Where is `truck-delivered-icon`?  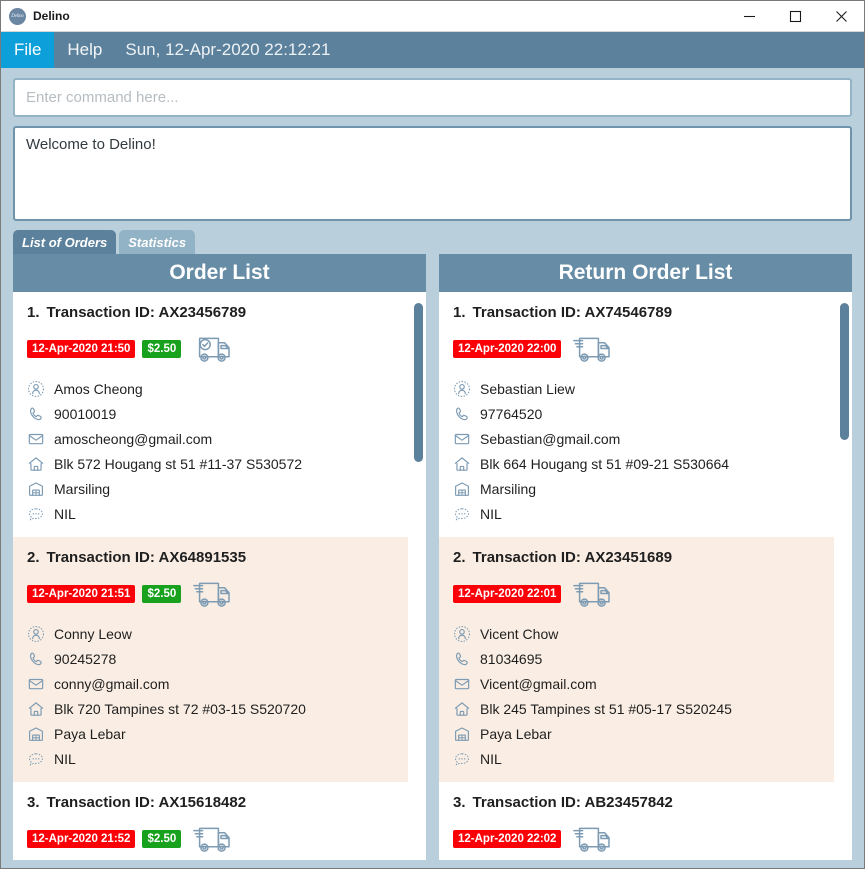
truck-delivered-icon is located at coordinates (210, 349).